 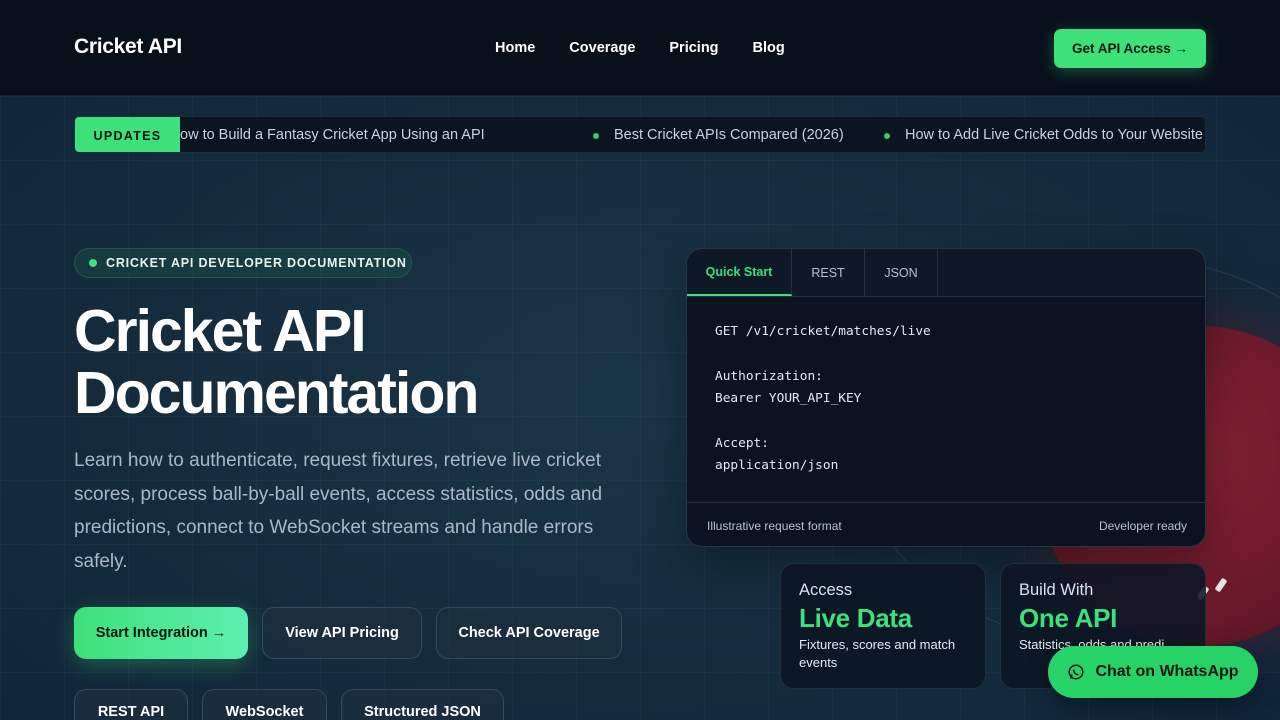 I want to click on title-line-1: Cricket API, so click(x=220, y=331).